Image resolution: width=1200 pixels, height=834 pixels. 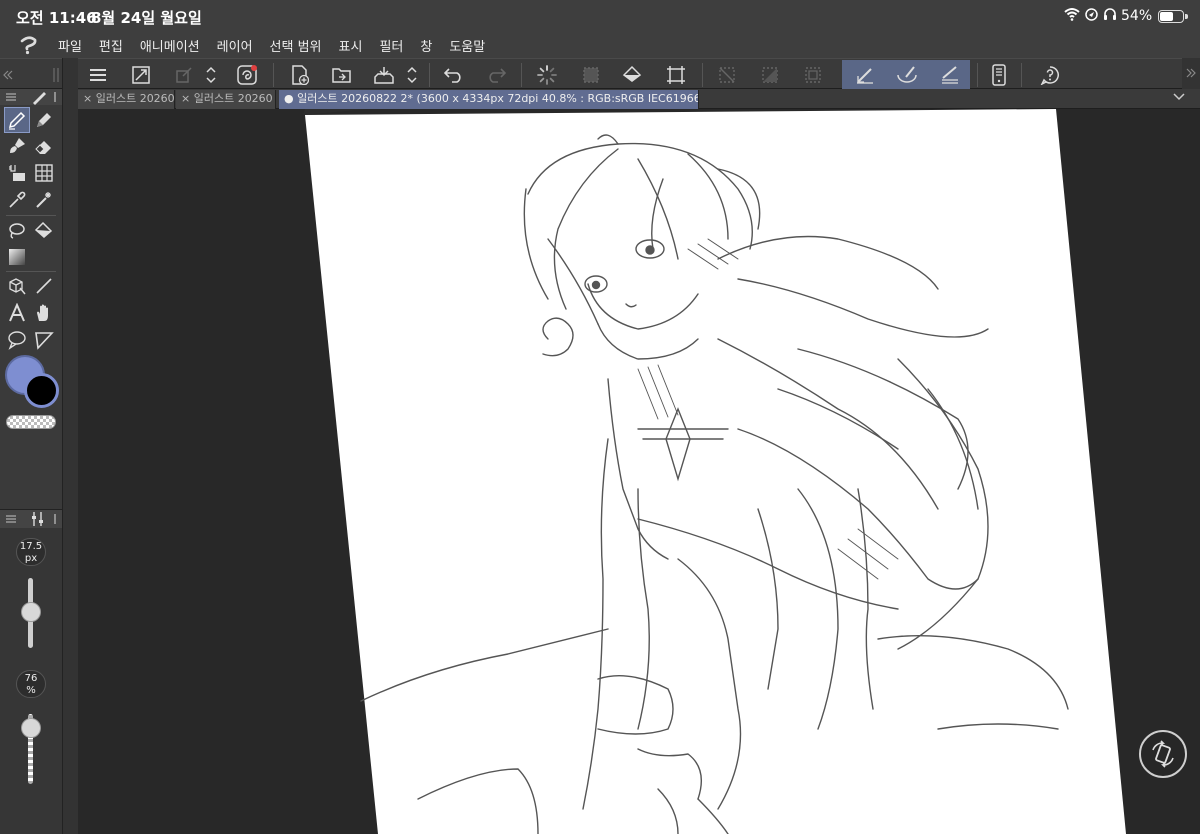 What do you see at coordinates (17, 286) in the screenshot?
I see `3d-object-tool` at bounding box center [17, 286].